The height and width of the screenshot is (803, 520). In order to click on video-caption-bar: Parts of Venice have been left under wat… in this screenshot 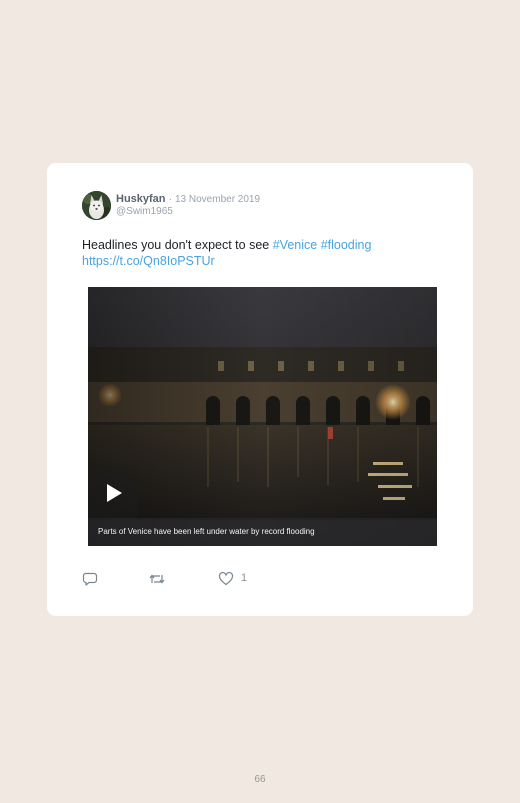, I will do `click(262, 532)`.